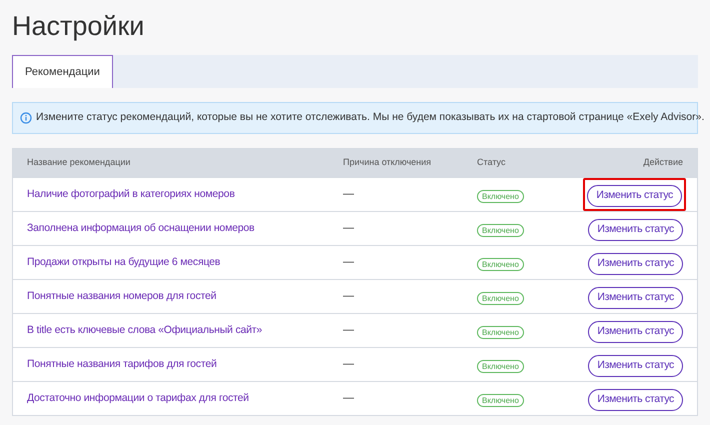 This screenshot has height=425, width=710. Describe the element at coordinates (662, 163) in the screenshot. I see `column-header: Действие` at that location.